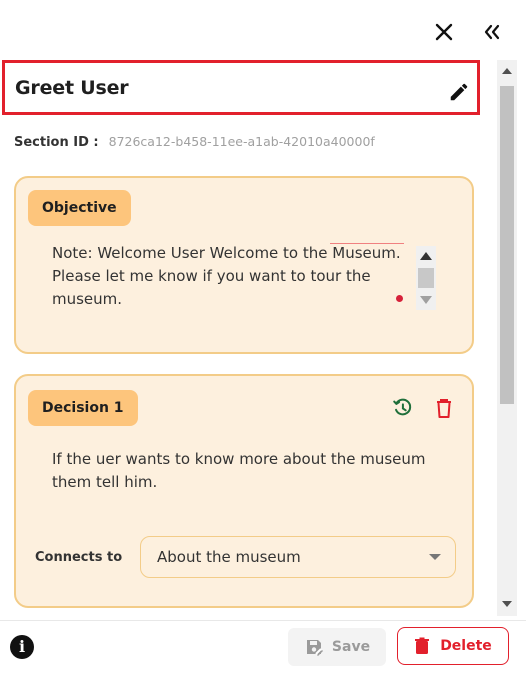  Describe the element at coordinates (241, 141) in the screenshot. I see `section-id-value: 8726ca12-b458-11ee-a1ab-42010a40000f` at that location.